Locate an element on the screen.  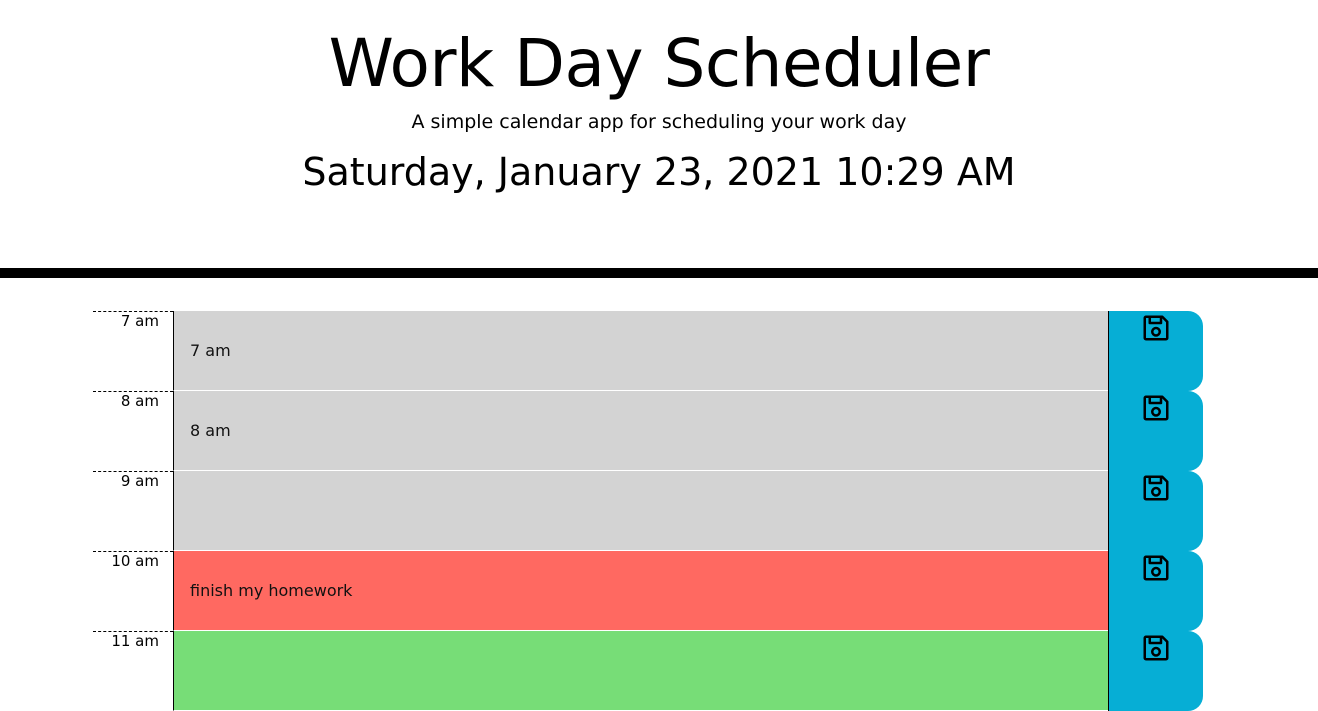
header-divider is located at coordinates (659, 273).